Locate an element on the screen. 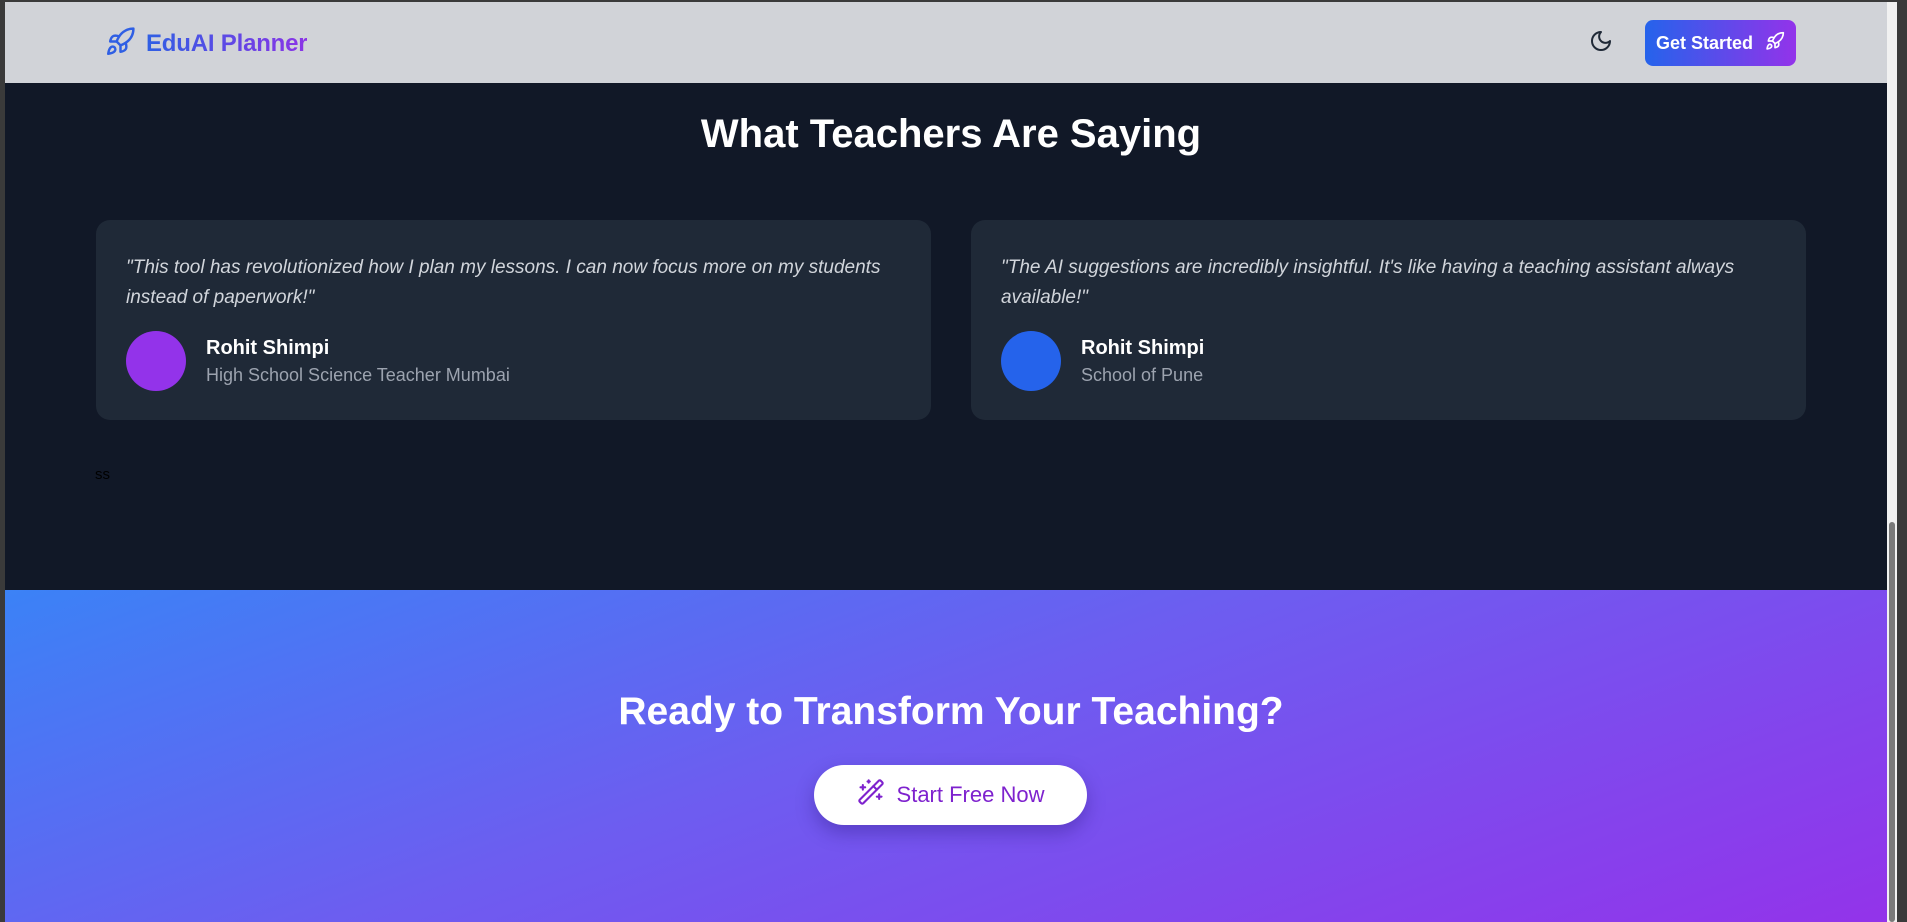  magic-wand-icon is located at coordinates (871, 795).